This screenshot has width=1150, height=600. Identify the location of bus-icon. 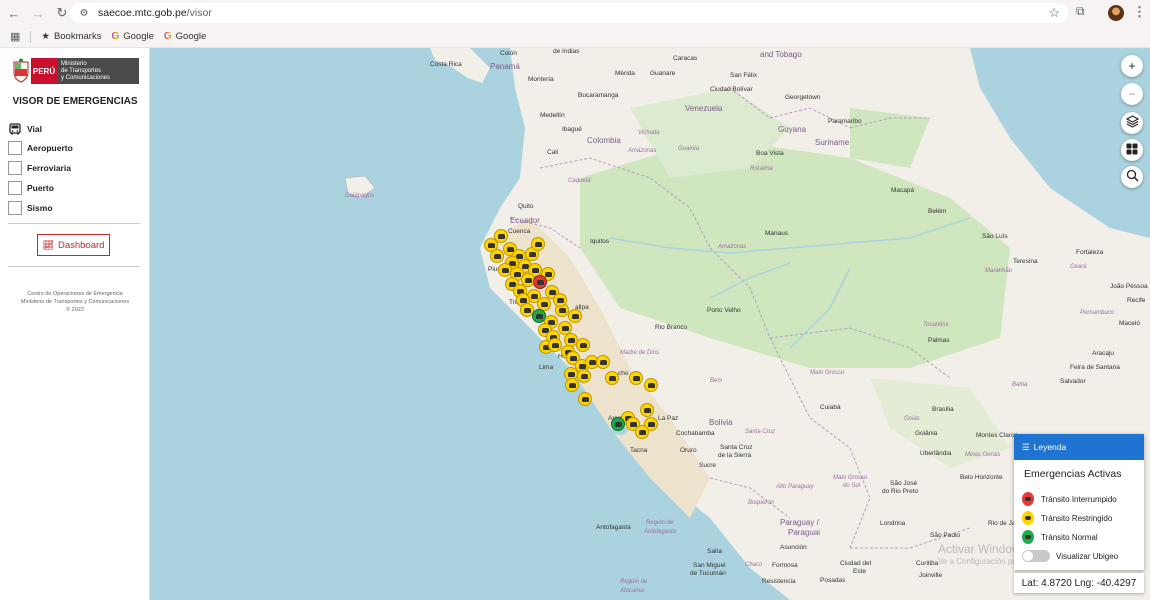
(15, 129).